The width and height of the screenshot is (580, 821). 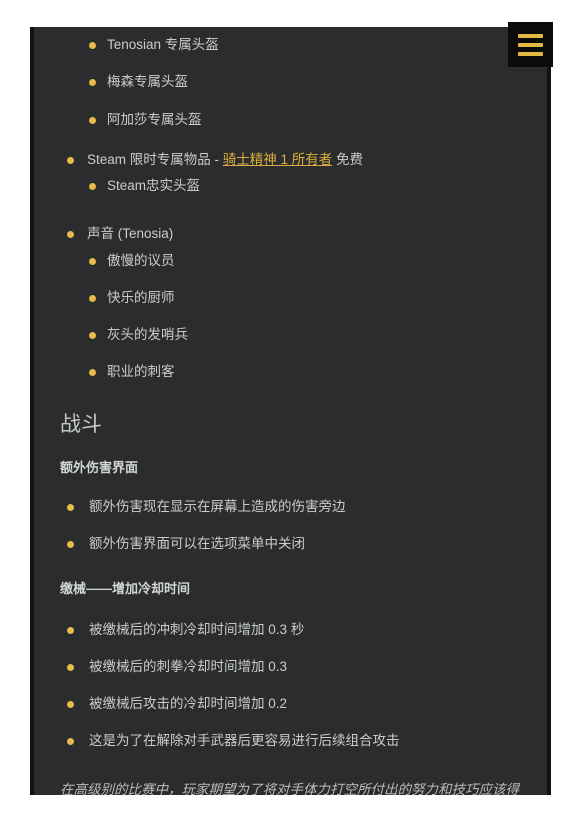 What do you see at coordinates (197, 629) in the screenshot?
I see `list-item-label: 被缴械后的冲刺冷却时间增加 0.3 秒` at bounding box center [197, 629].